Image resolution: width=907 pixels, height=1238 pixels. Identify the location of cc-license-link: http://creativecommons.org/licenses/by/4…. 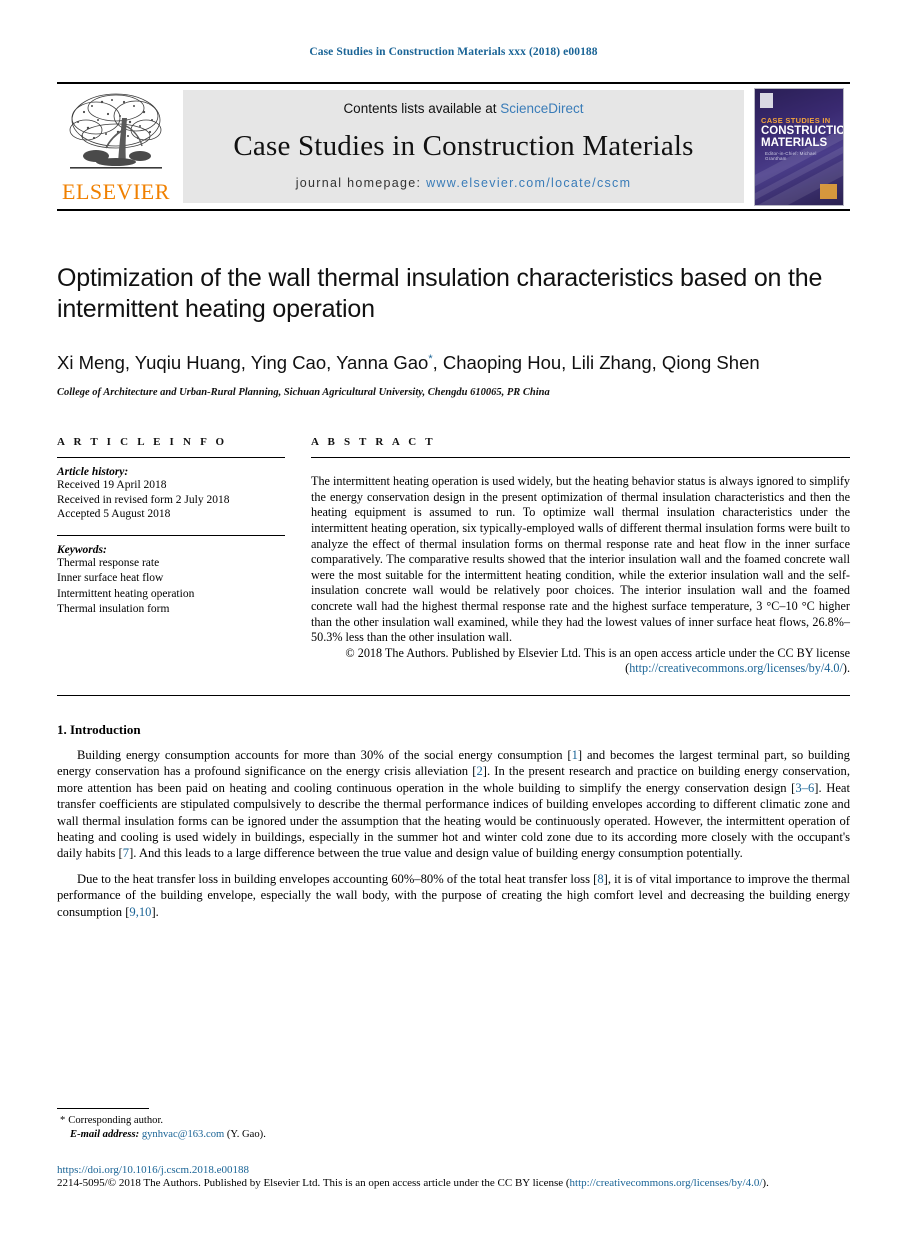
(736, 668).